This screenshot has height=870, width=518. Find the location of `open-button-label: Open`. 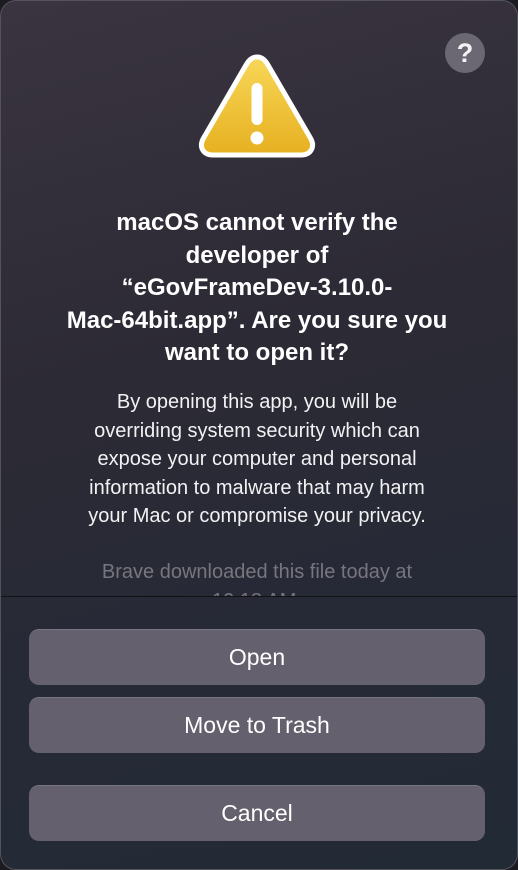

open-button-label: Open is located at coordinates (257, 657).